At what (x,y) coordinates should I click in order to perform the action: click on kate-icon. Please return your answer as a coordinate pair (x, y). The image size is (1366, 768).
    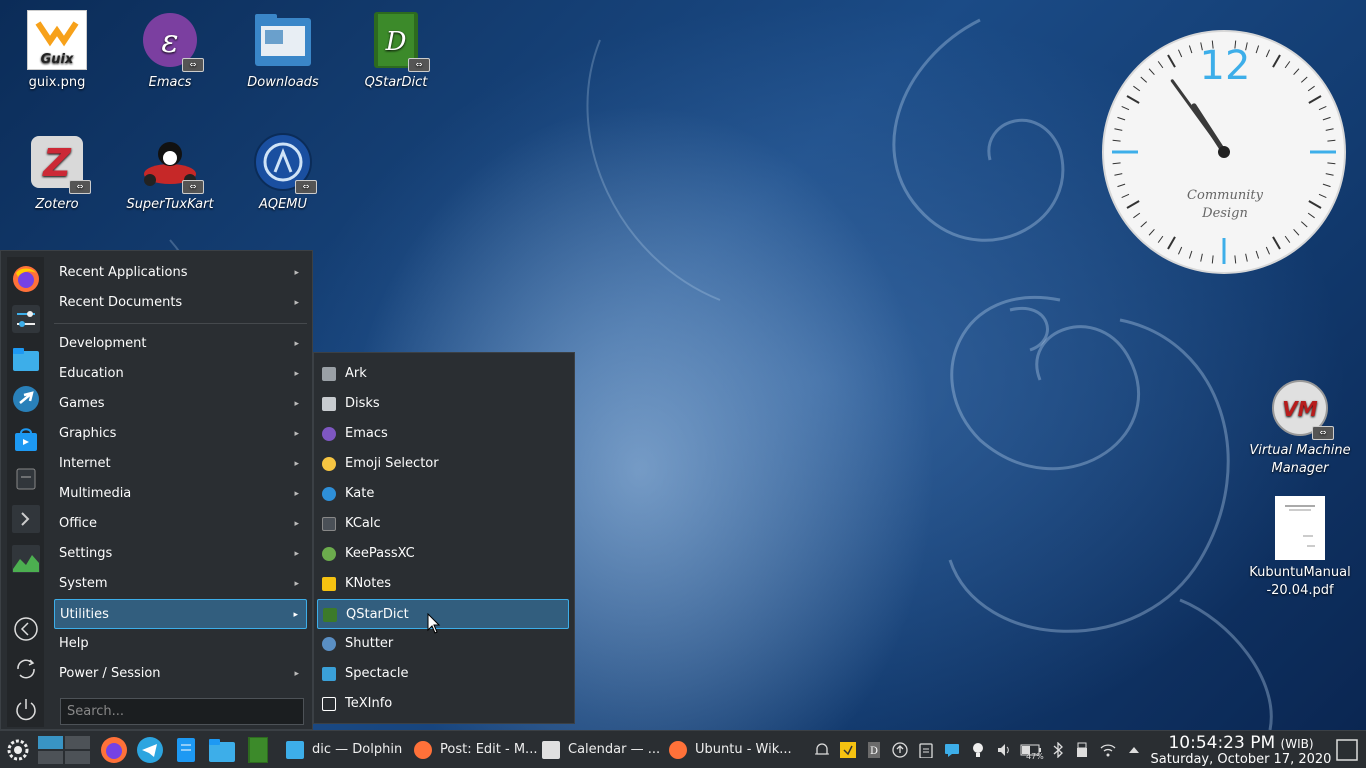
    Looking at the image, I should click on (329, 494).